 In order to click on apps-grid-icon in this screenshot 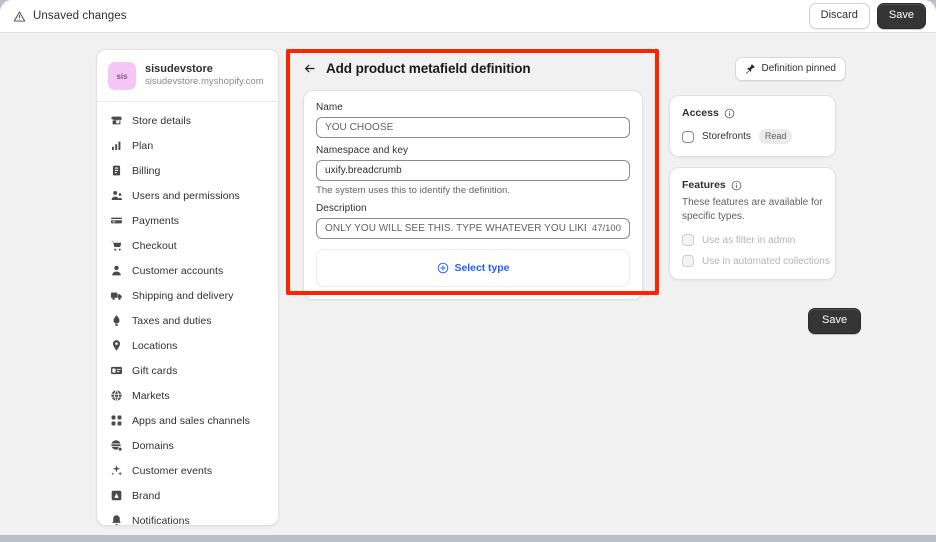, I will do `click(116, 420)`.